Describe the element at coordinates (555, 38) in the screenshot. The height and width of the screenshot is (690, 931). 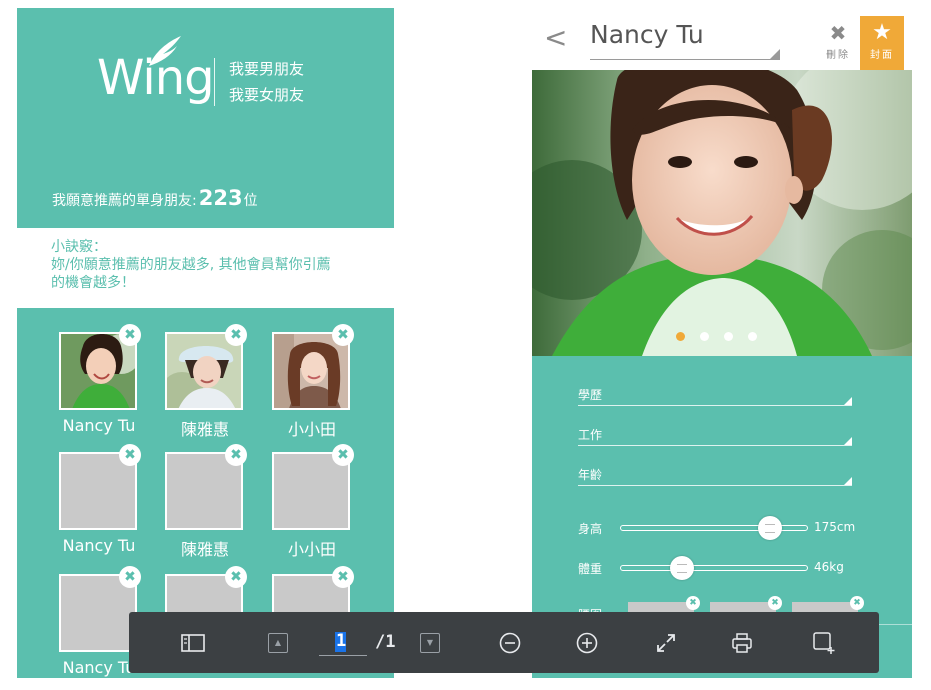
I see `back-arrow-icon: <` at that location.